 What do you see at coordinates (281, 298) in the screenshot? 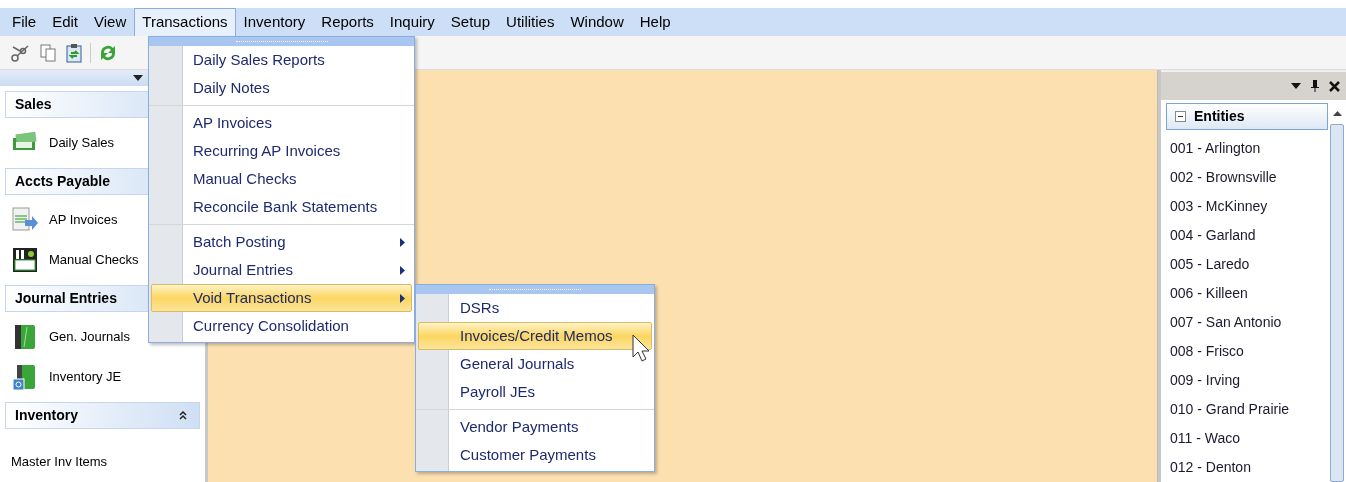
I see `menu-item: Void Transactions` at bounding box center [281, 298].